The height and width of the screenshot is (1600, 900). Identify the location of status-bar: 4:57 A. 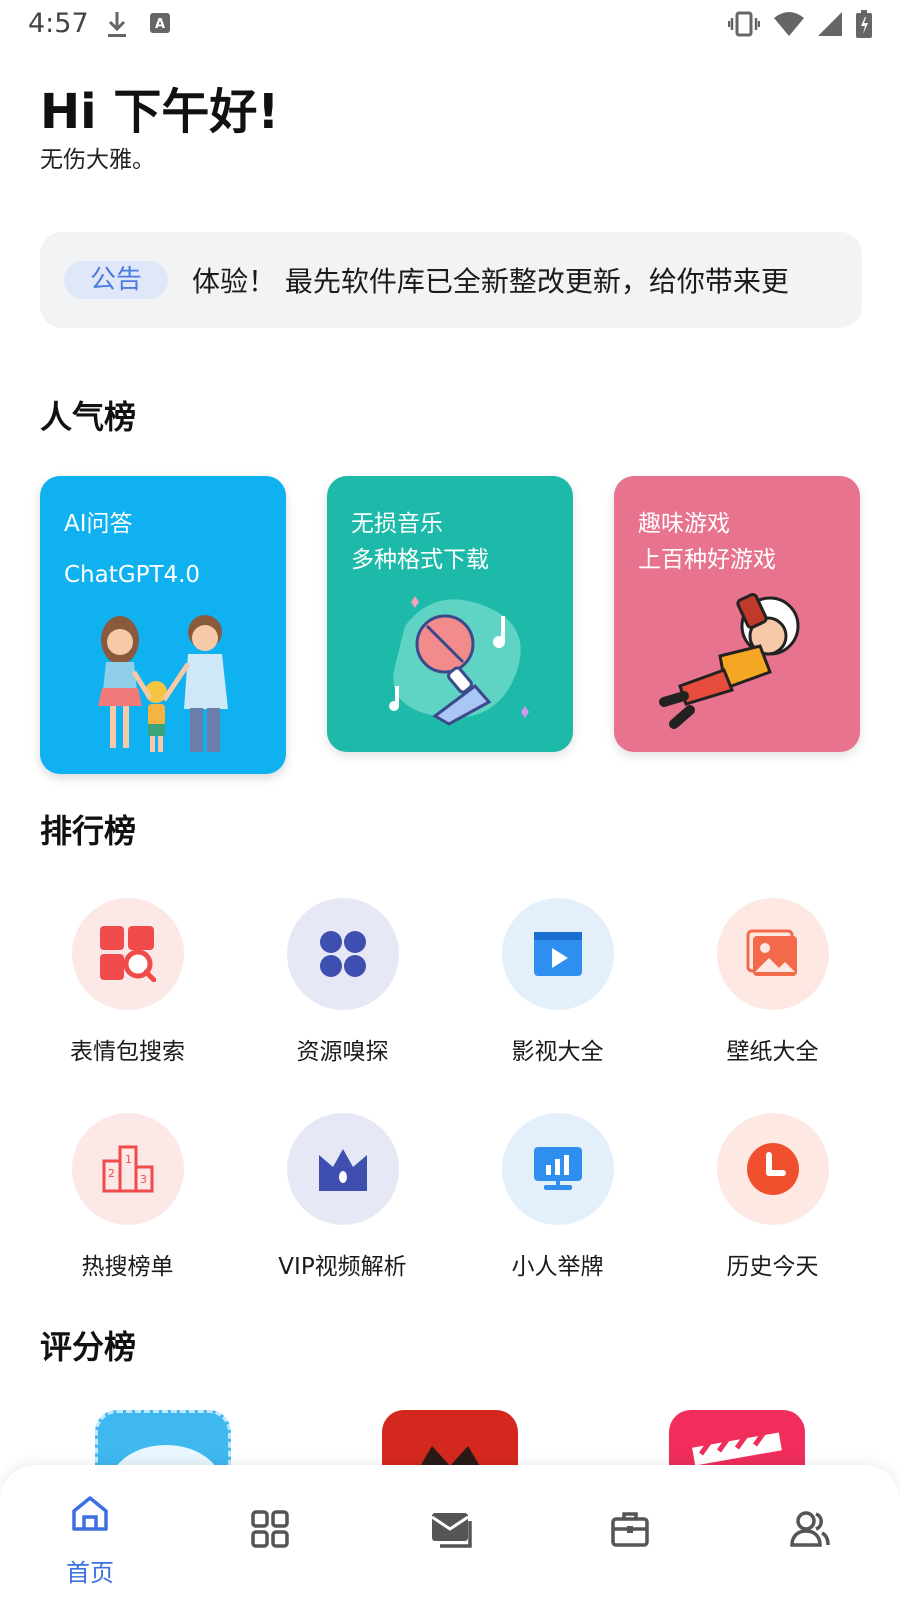
(450, 25).